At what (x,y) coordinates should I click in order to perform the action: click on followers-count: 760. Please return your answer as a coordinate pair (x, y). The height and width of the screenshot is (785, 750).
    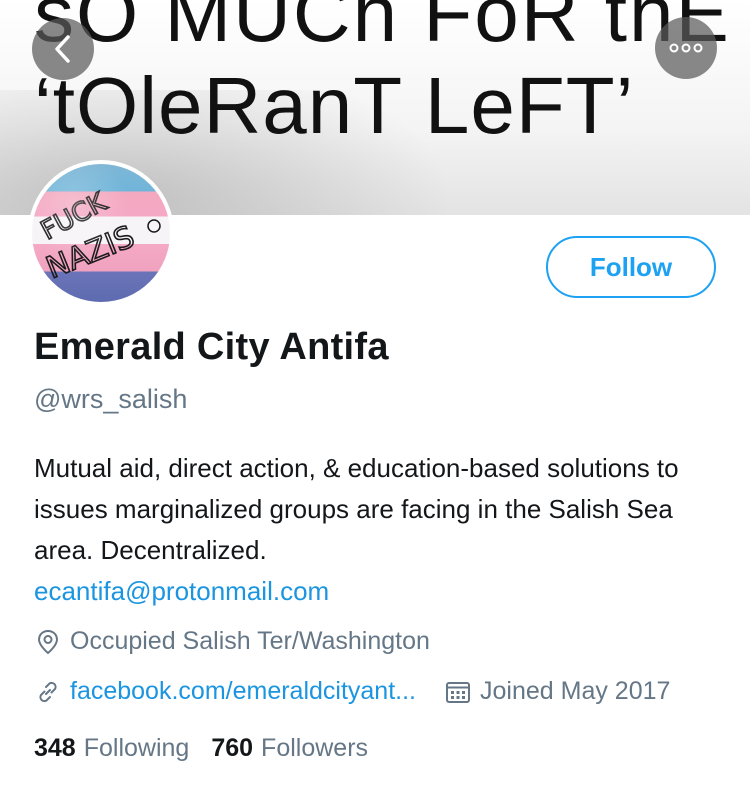
    Looking at the image, I should click on (232, 748).